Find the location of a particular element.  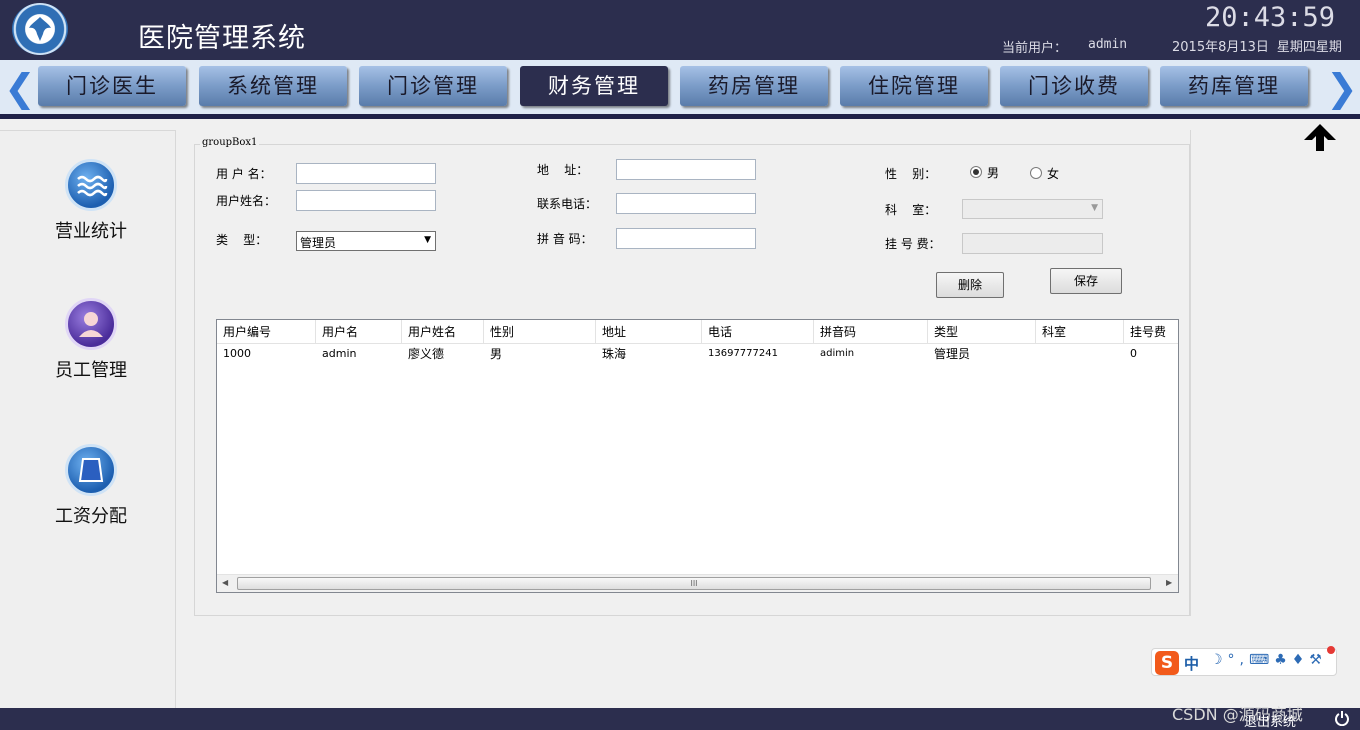

column-header: 类型 is located at coordinates (982, 332).